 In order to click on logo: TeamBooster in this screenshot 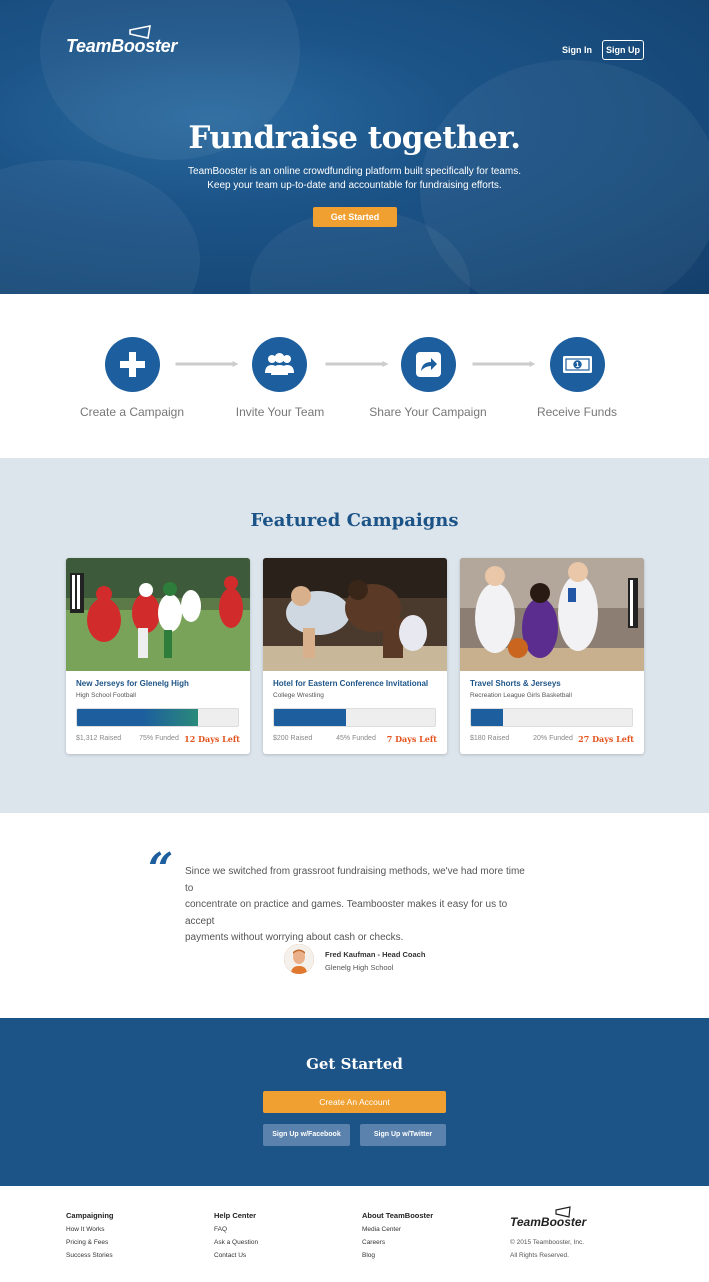, I will do `click(121, 46)`.